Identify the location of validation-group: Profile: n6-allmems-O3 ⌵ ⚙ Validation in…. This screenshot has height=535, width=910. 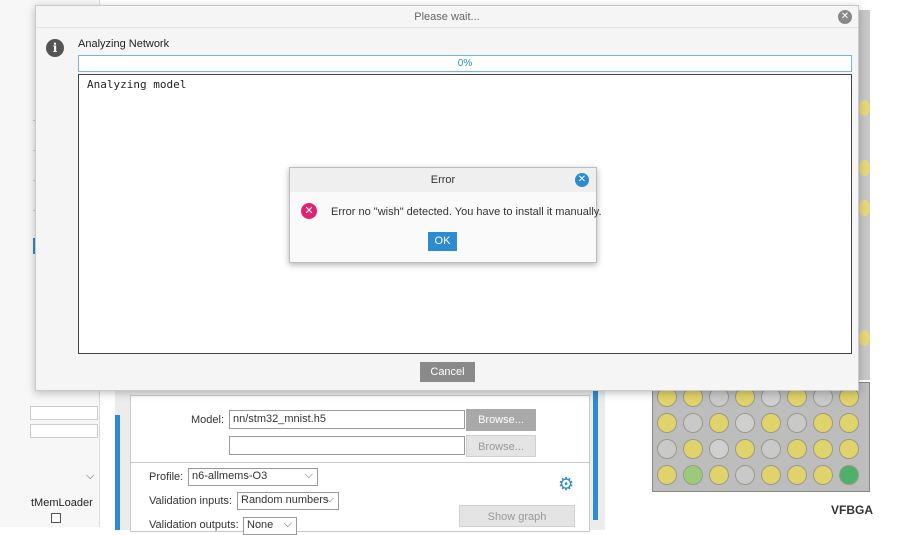
(360, 498).